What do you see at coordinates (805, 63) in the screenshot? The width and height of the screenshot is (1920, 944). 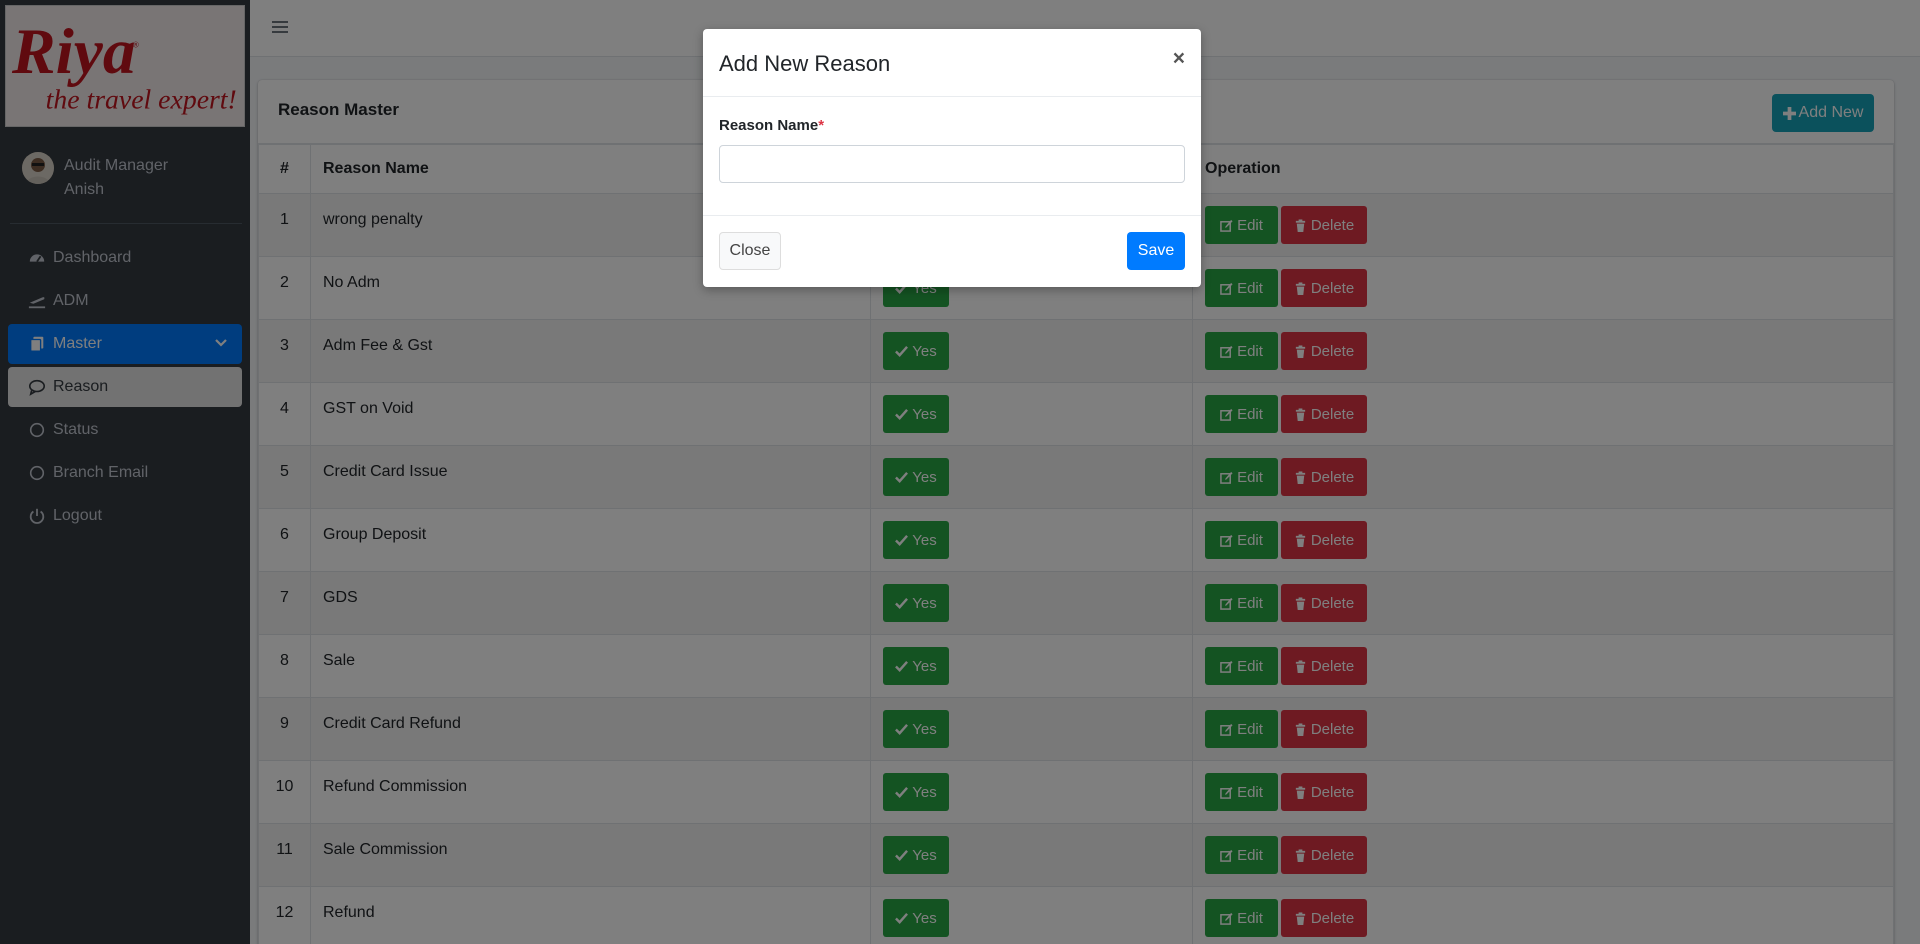 I see `modal-title: Add New Reason` at bounding box center [805, 63].